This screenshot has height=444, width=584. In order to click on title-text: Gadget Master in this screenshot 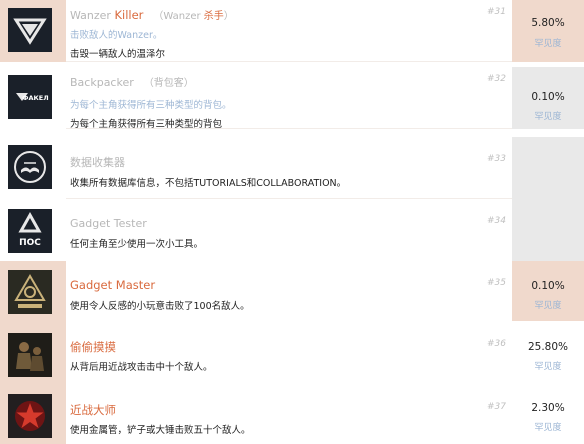, I will do `click(113, 285)`.